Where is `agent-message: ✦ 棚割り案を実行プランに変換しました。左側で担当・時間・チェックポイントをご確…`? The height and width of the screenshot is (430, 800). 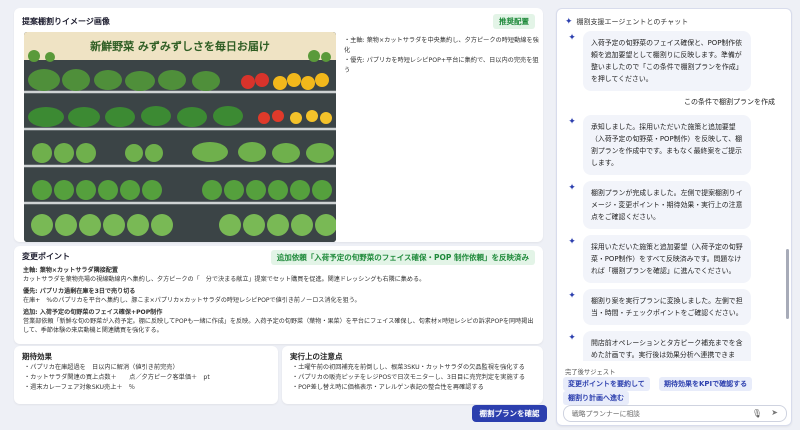
agent-message: ✦ 棚割り案を実行プランに変換しました。左側で担当・時間・チェックポイントをご確… is located at coordinates (674, 307).